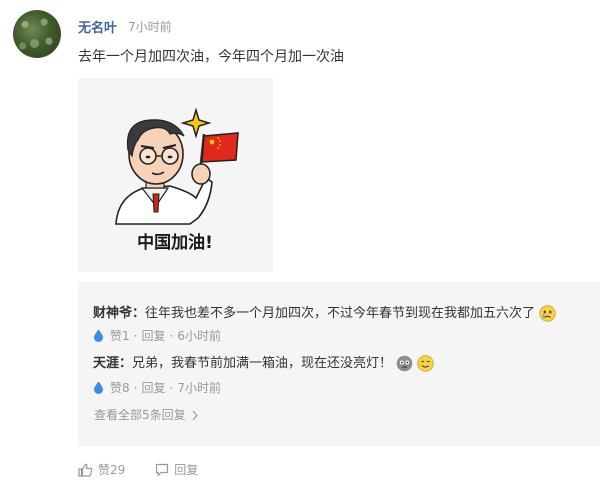 The height and width of the screenshot is (490, 600). I want to click on reply-text: 往年我也差不多一个月加四次，不过今年春节到现在我都加五六次了, so click(340, 313).